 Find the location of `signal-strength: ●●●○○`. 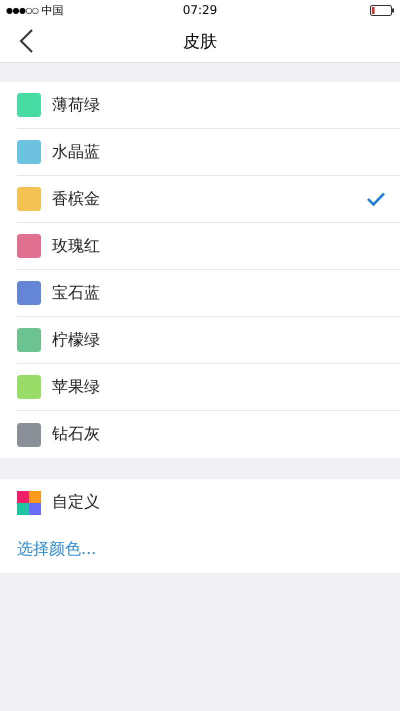

signal-strength: ●●●○○ is located at coordinates (22, 10).